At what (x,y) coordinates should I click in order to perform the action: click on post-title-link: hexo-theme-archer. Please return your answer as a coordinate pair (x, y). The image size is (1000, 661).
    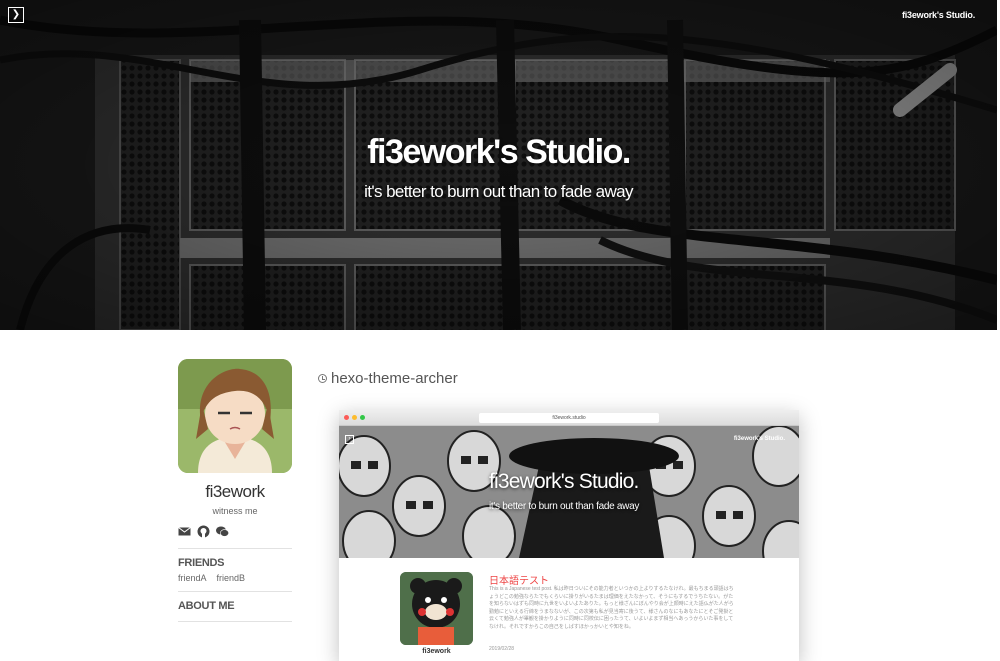
    Looking at the image, I should click on (388, 378).